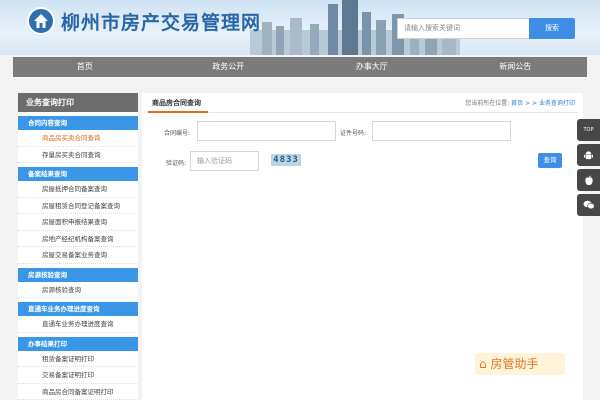 The width and height of the screenshot is (600, 400). I want to click on sidebar-item-commercial-contract: 商品房买卖合同查询, so click(78, 138).